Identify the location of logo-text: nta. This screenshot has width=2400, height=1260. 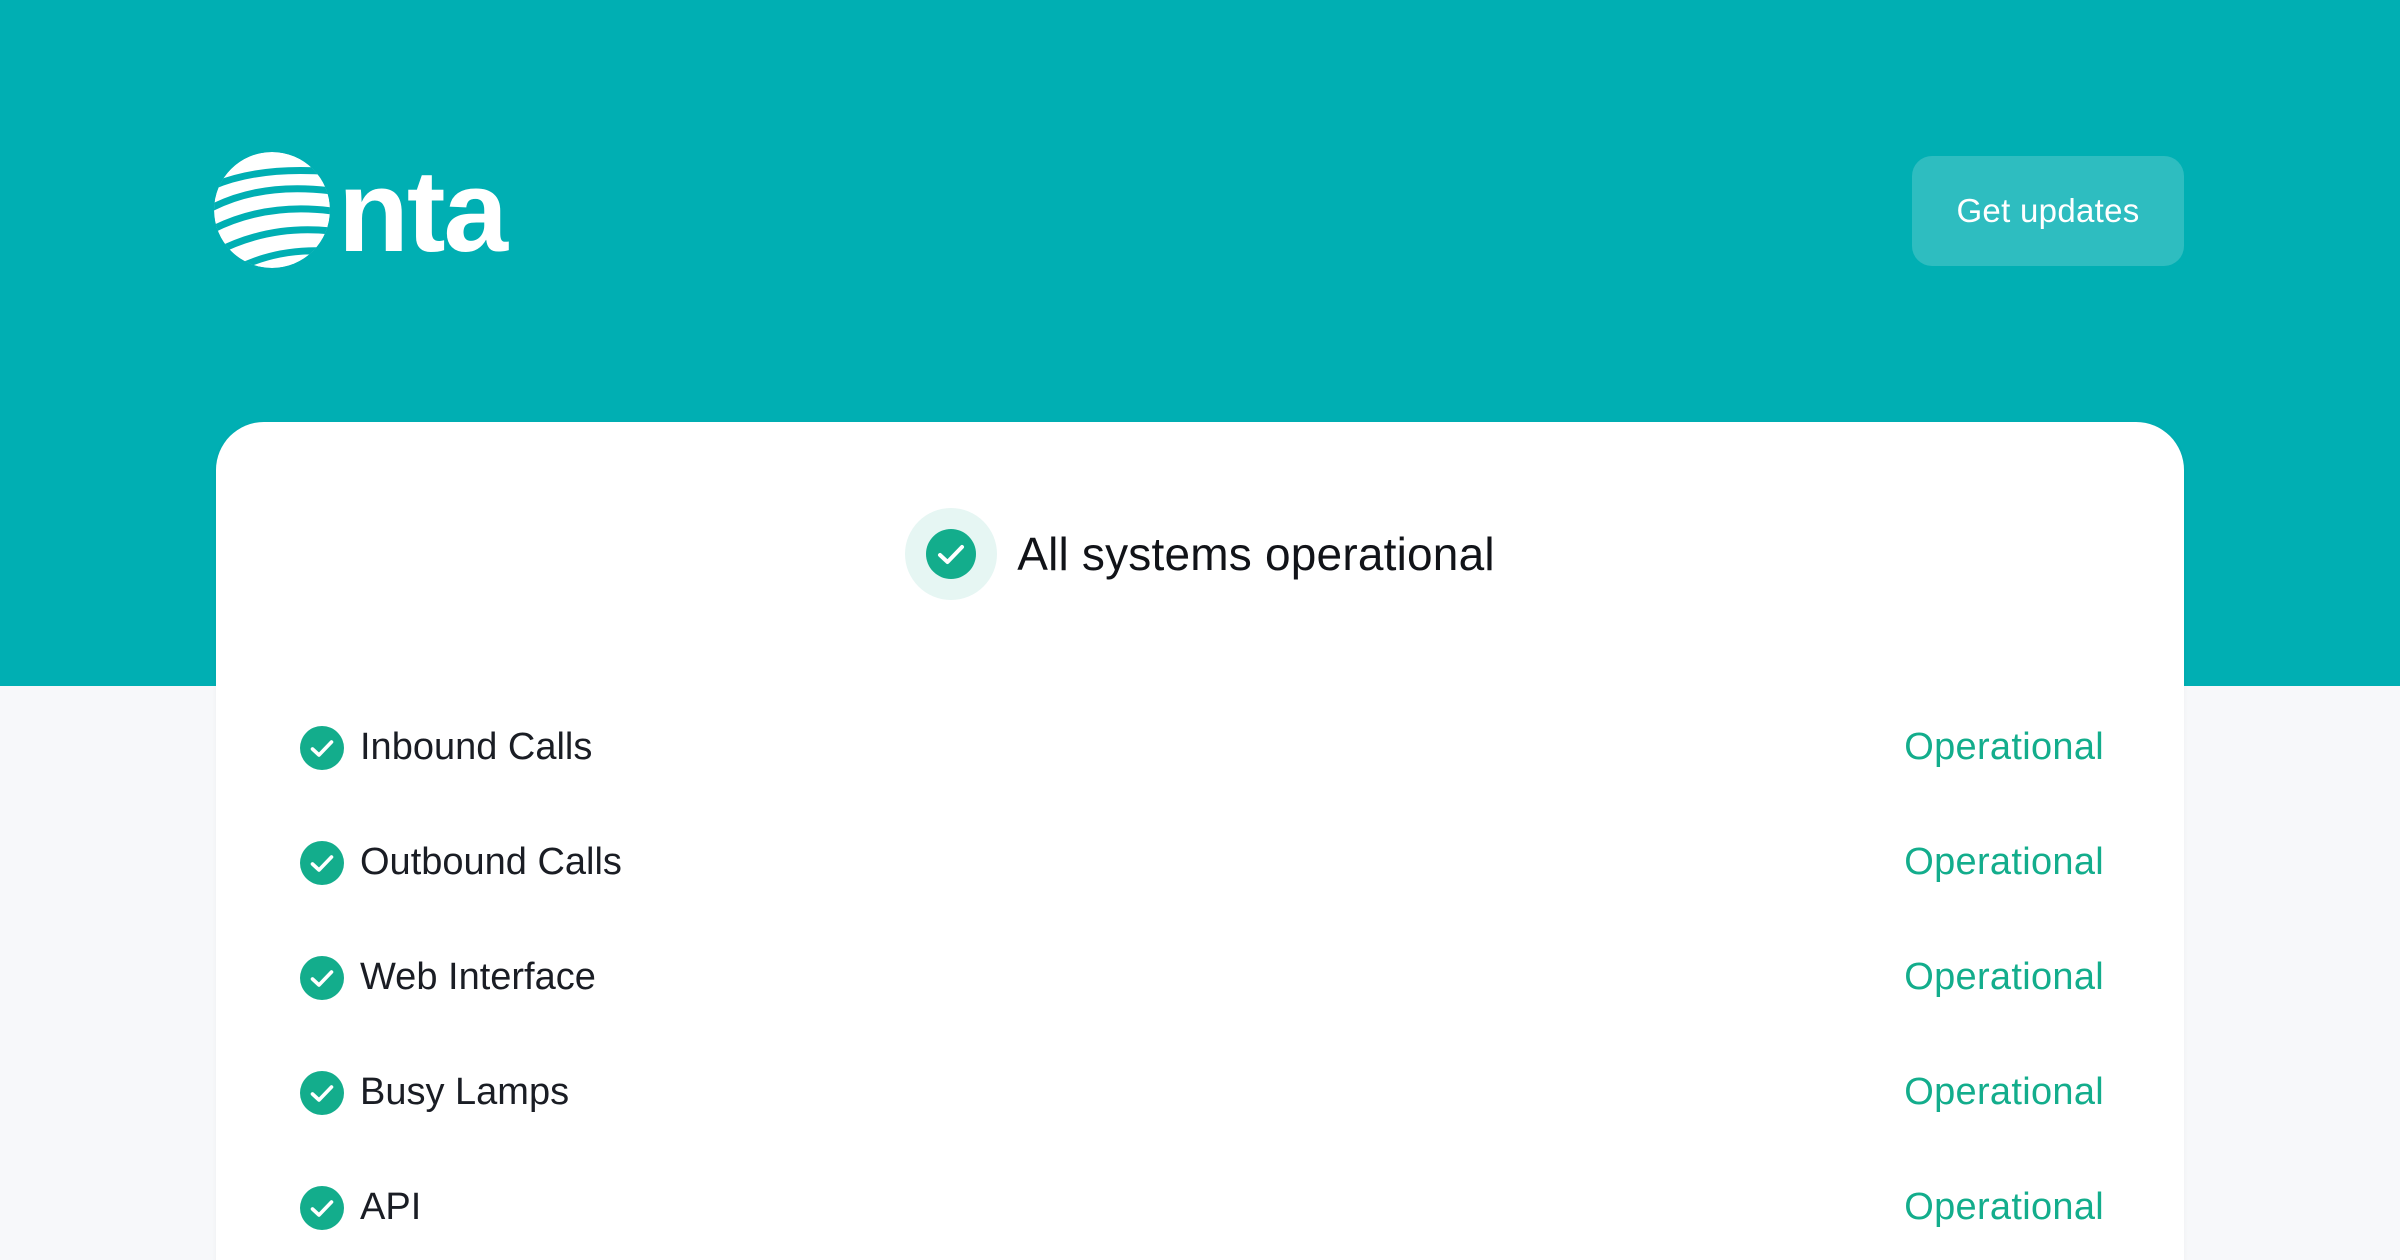
(423, 211).